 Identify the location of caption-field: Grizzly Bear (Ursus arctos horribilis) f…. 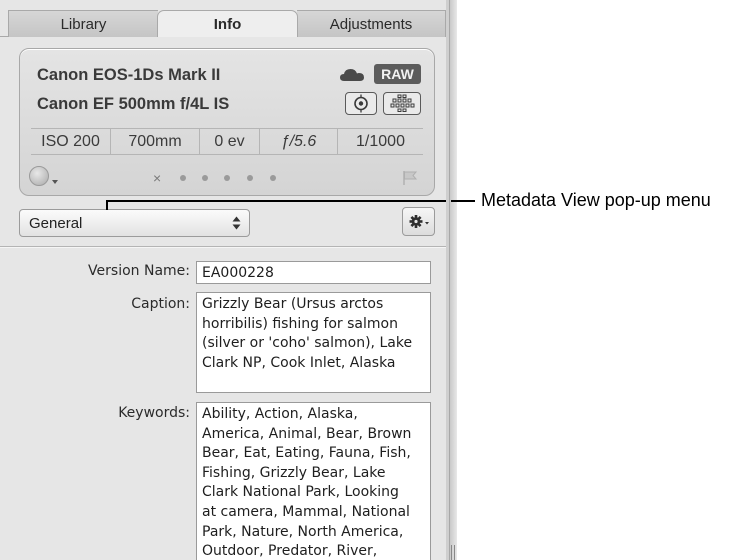
(313, 342).